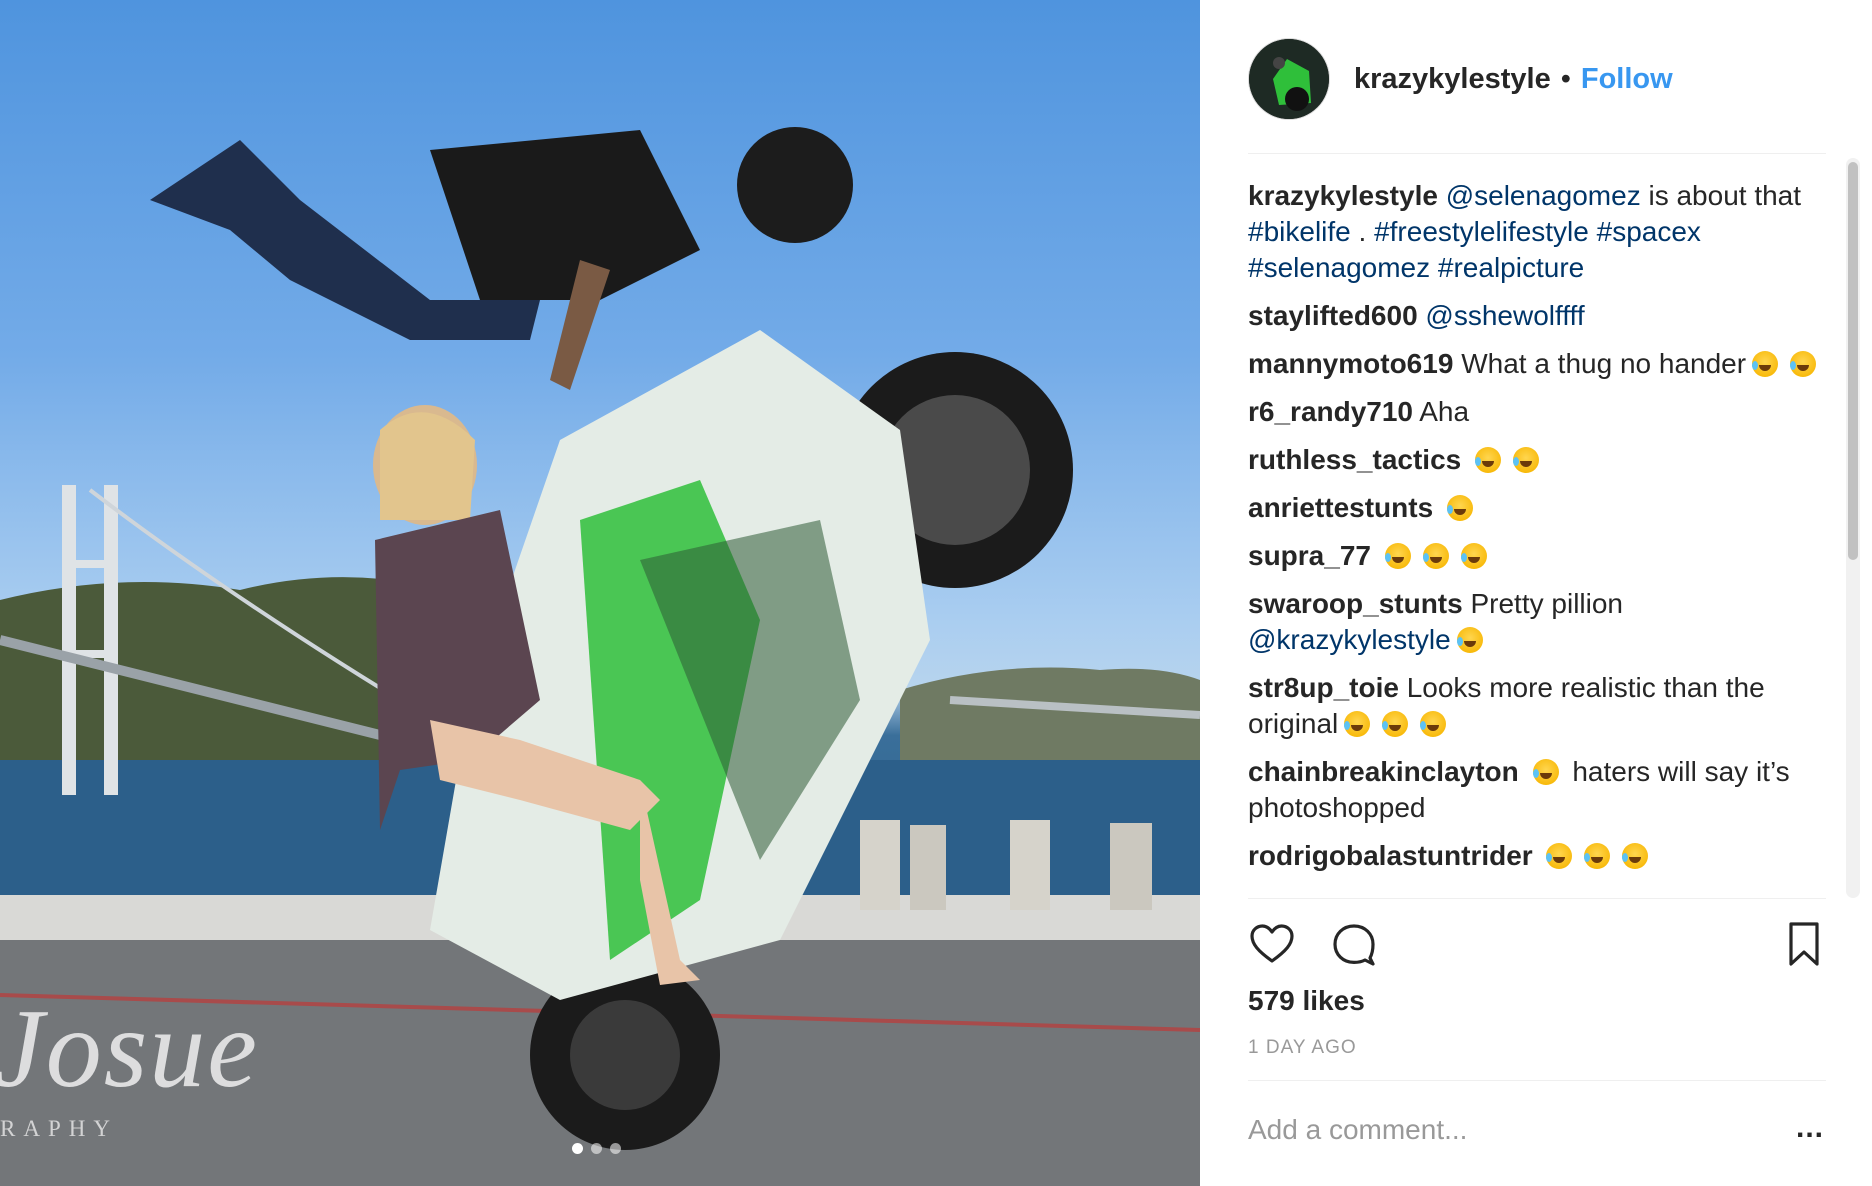 This screenshot has height=1186, width=1872. I want to click on comment-item: supra_77, so click(1538, 556).